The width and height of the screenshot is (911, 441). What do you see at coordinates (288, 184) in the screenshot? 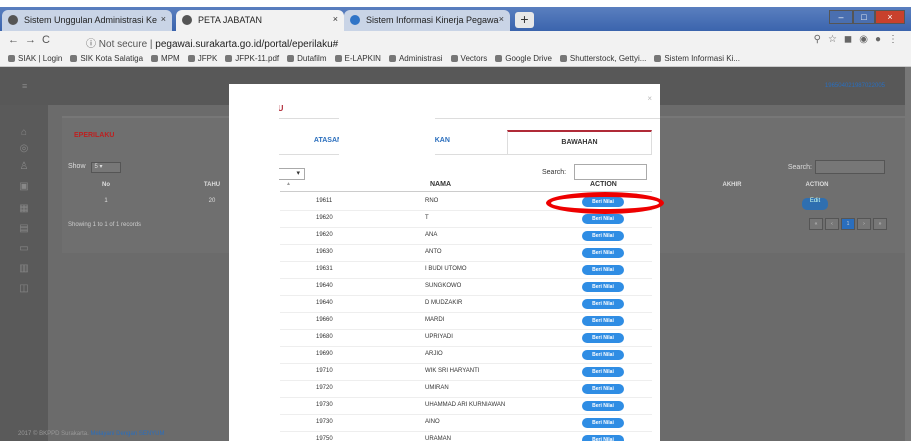
I see `sort-icon: ▲` at bounding box center [288, 184].